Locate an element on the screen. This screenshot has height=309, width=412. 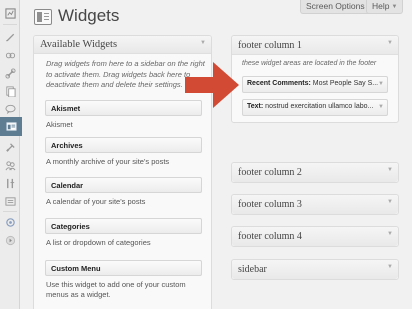
widget-title: Custom Menu is located at coordinates (123, 268).